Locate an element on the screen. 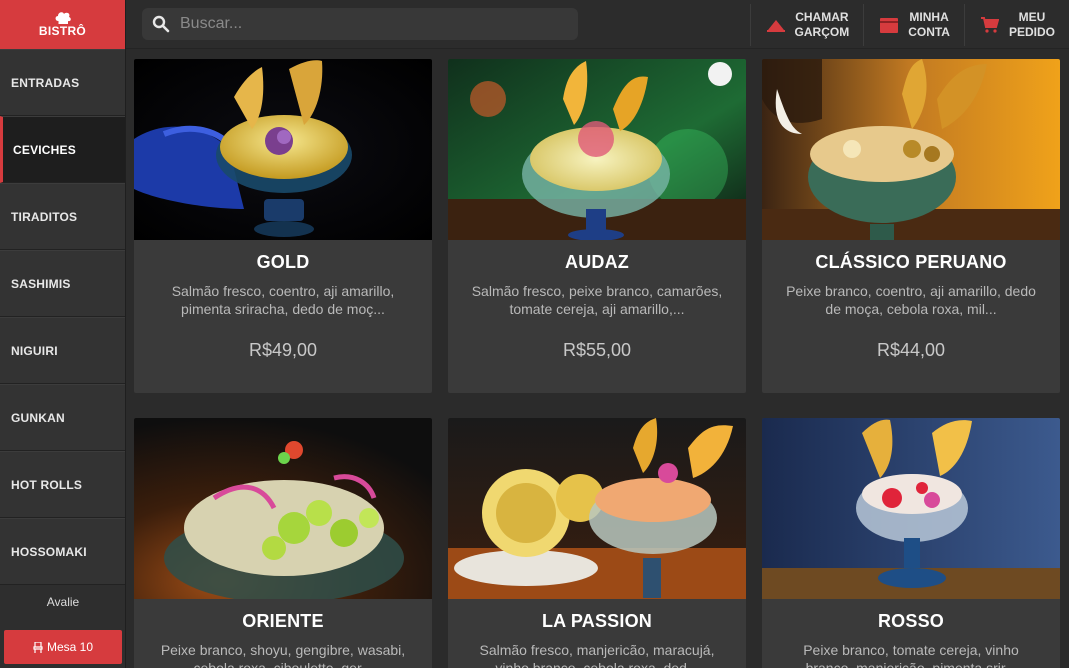 Image resolution: width=1069 pixels, height=668 pixels. product-name: AUDAZ is located at coordinates (597, 262).